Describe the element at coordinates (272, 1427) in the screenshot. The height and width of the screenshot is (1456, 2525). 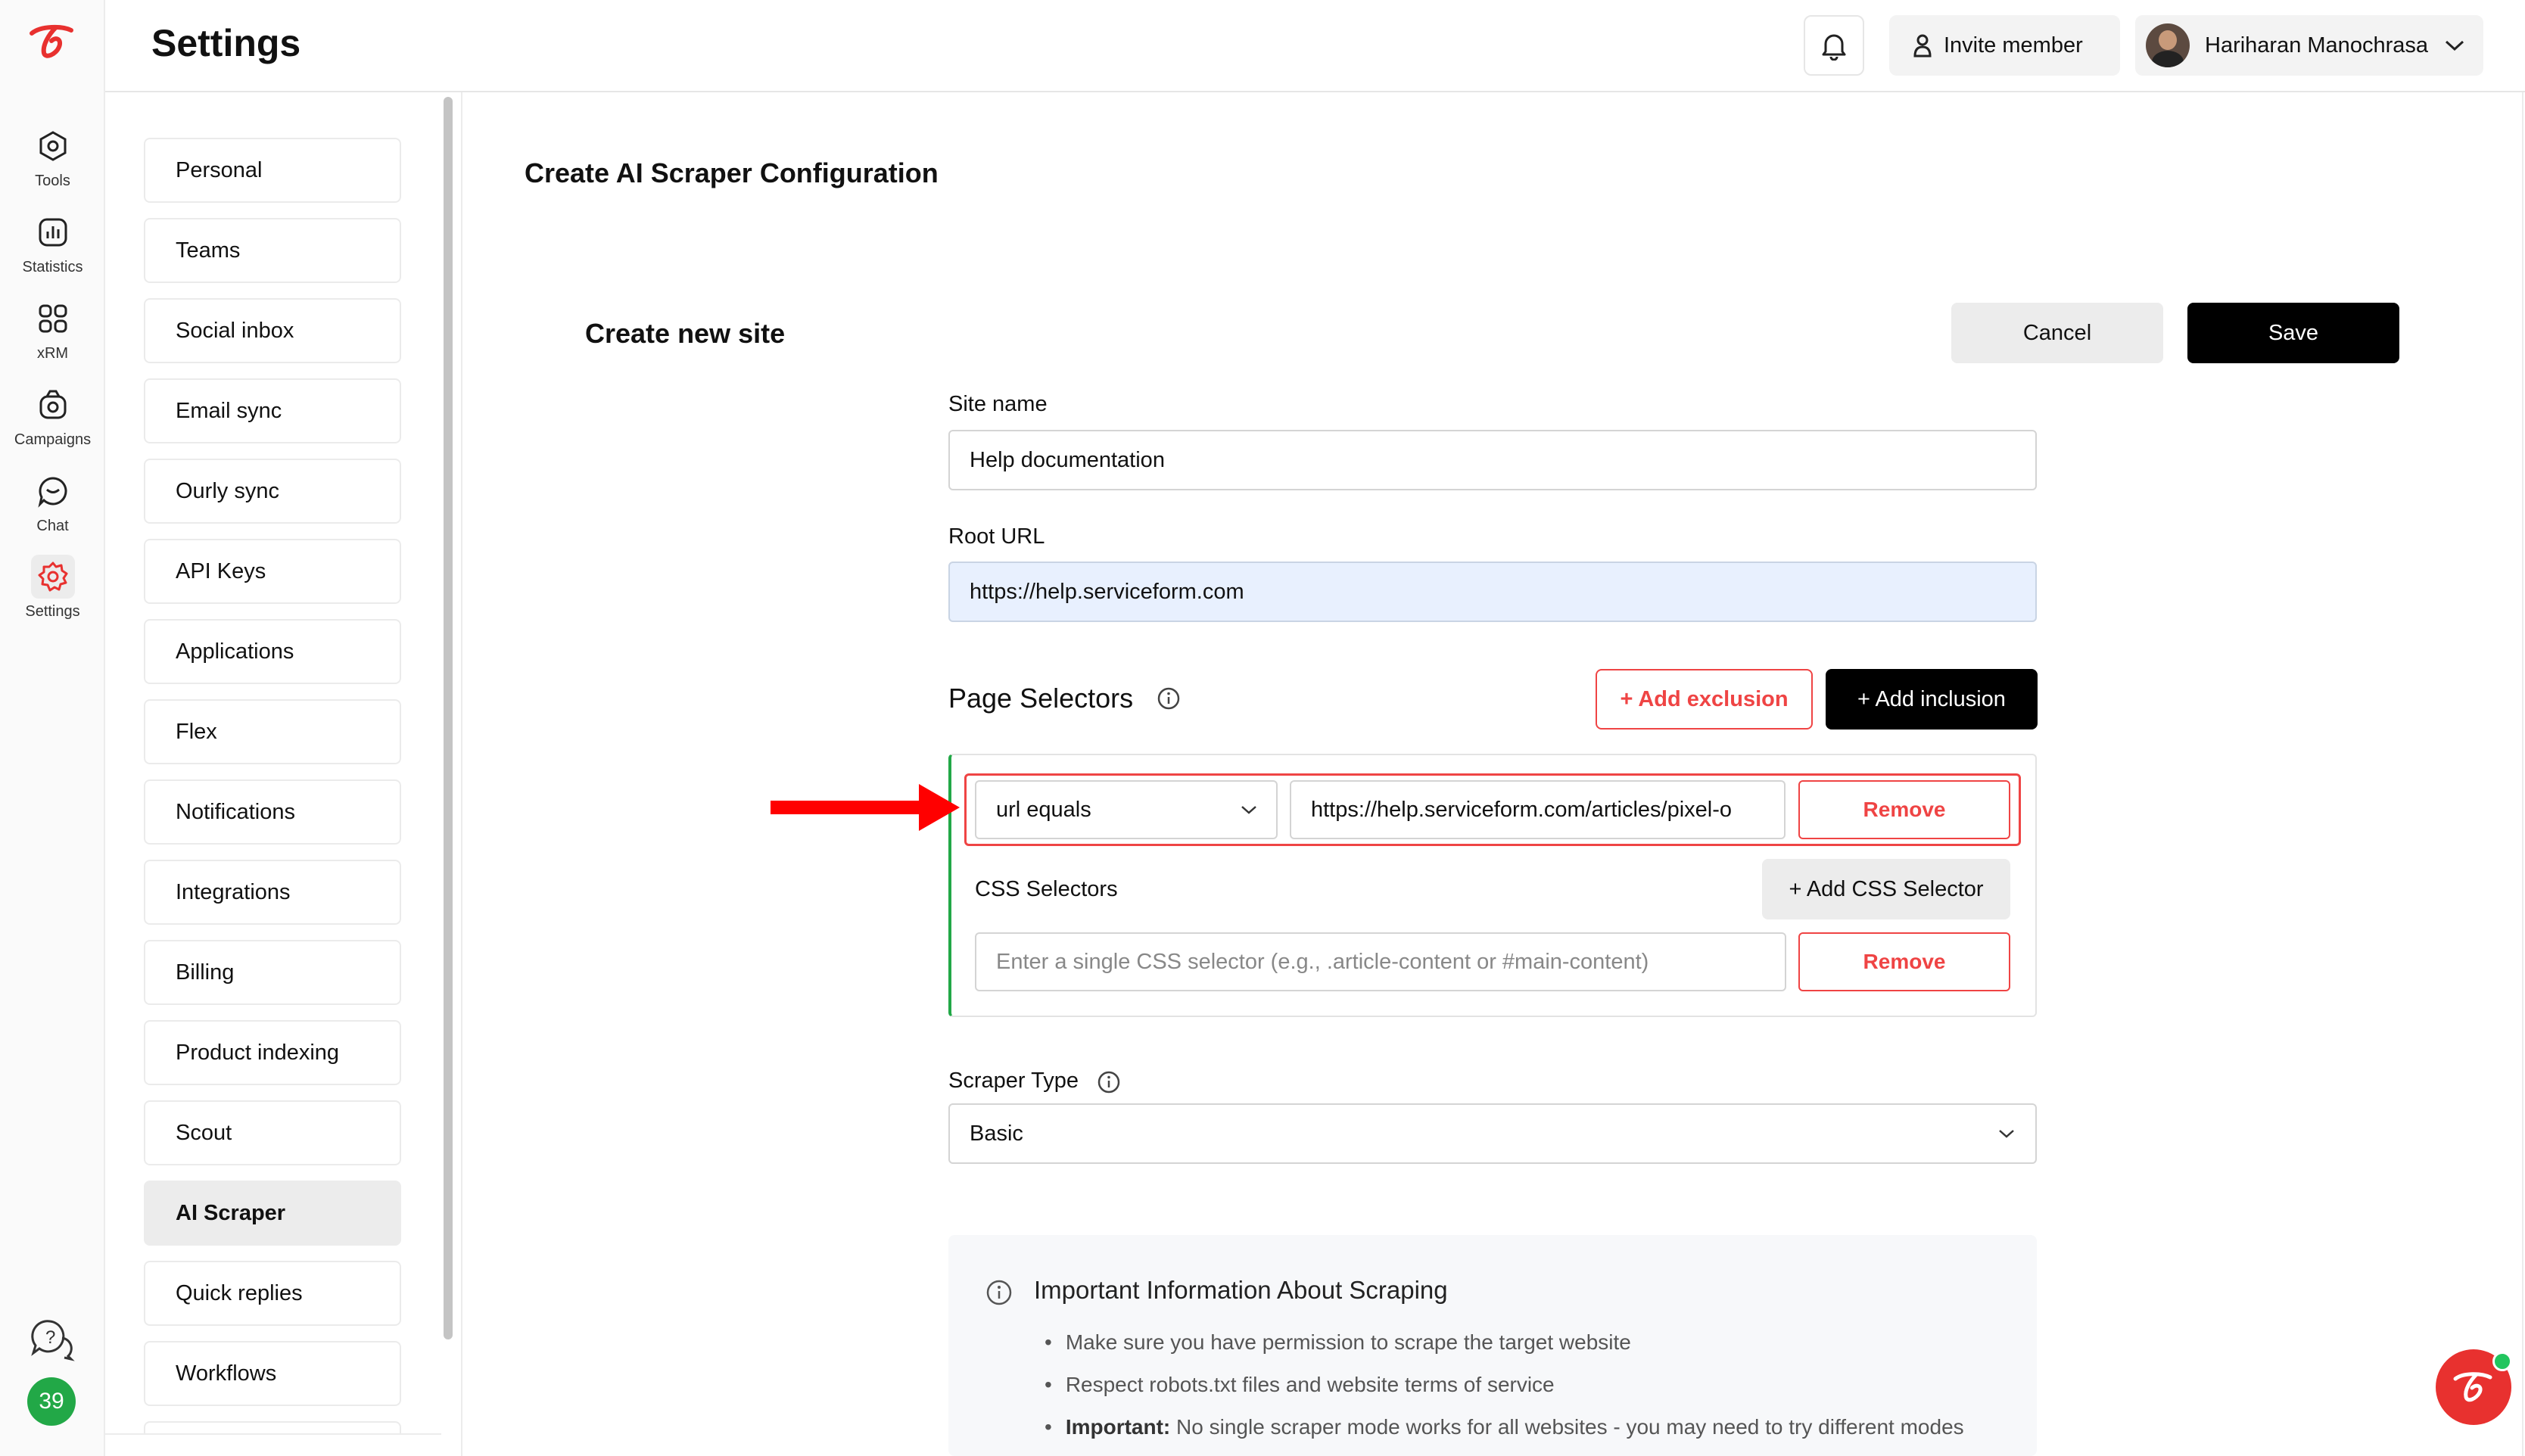
I see `menu-item-partial` at that location.